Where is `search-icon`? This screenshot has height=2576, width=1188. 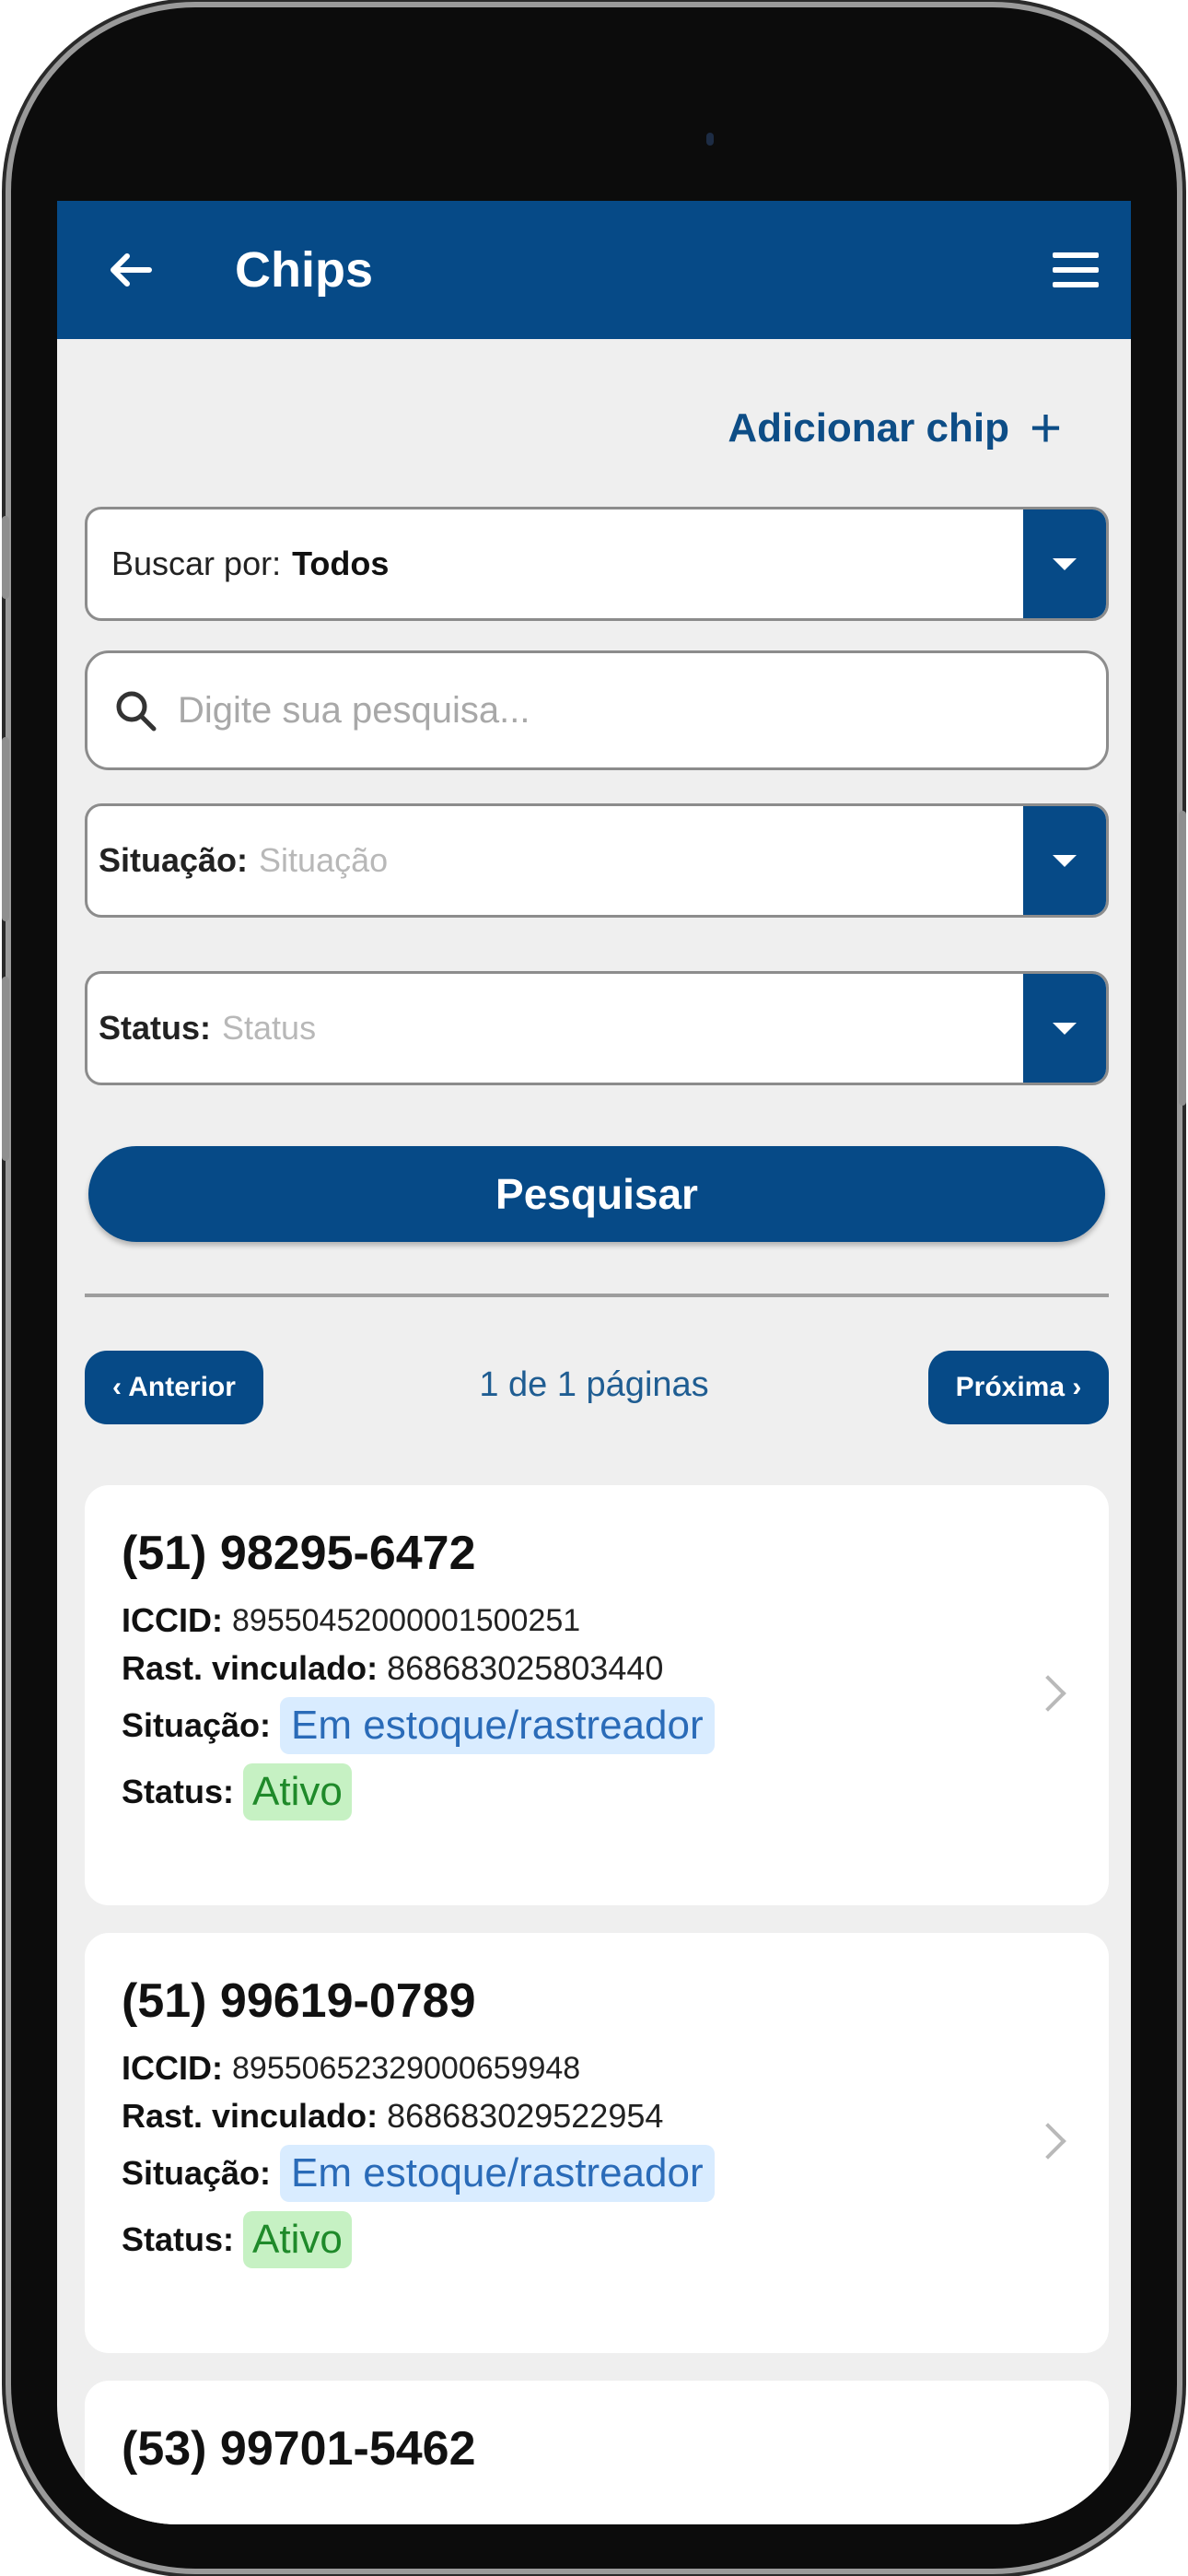
search-icon is located at coordinates (136, 711).